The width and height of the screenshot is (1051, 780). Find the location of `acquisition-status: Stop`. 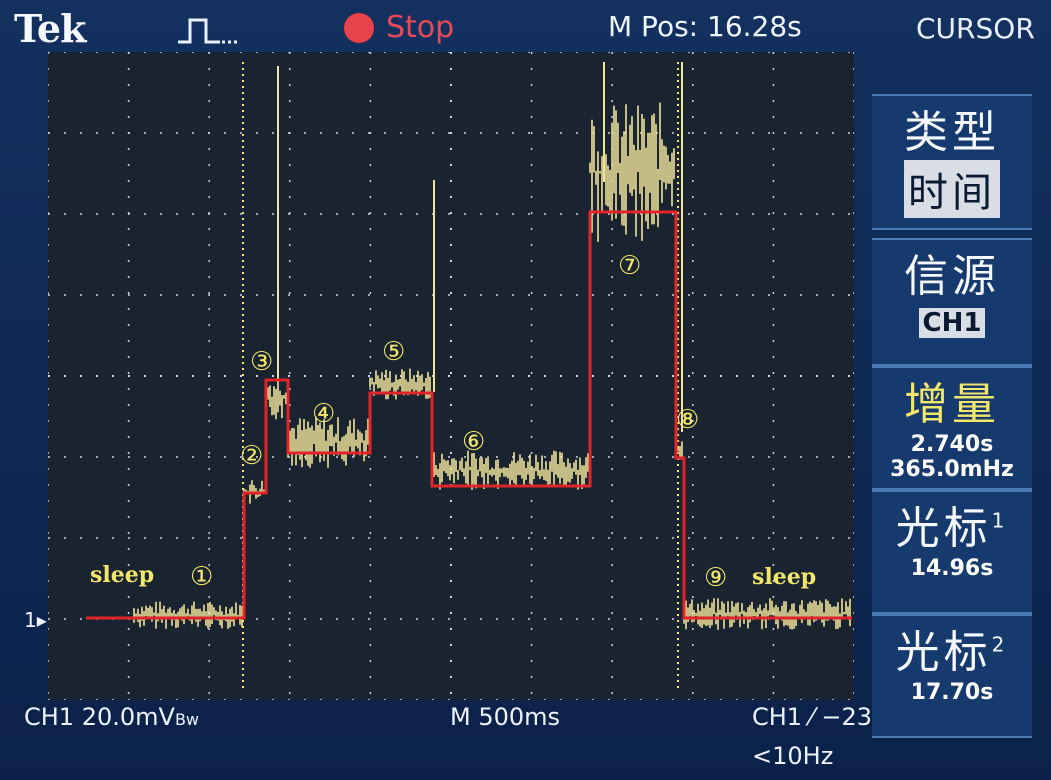

acquisition-status: Stop is located at coordinates (420, 27).